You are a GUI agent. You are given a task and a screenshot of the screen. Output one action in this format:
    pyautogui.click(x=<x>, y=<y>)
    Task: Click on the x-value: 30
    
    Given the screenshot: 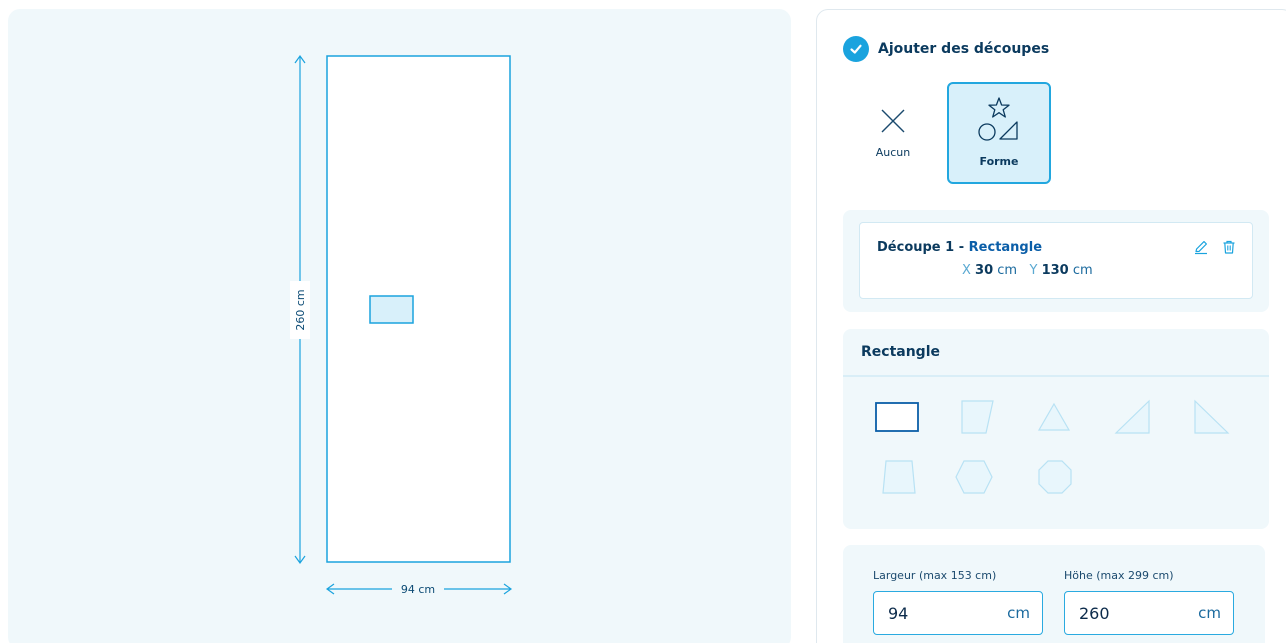 What is the action you would take?
    pyautogui.click(x=984, y=270)
    